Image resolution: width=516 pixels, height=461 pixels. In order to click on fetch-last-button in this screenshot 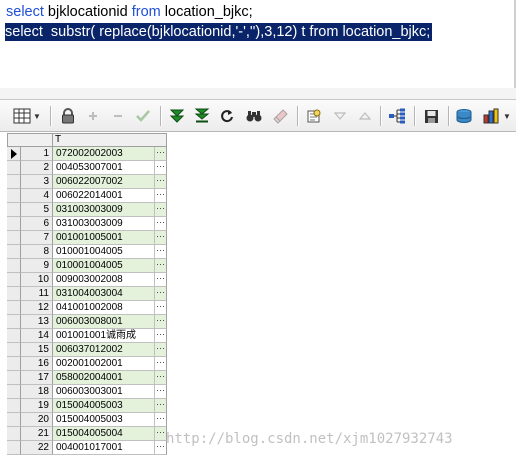, I will do `click(202, 116)`.